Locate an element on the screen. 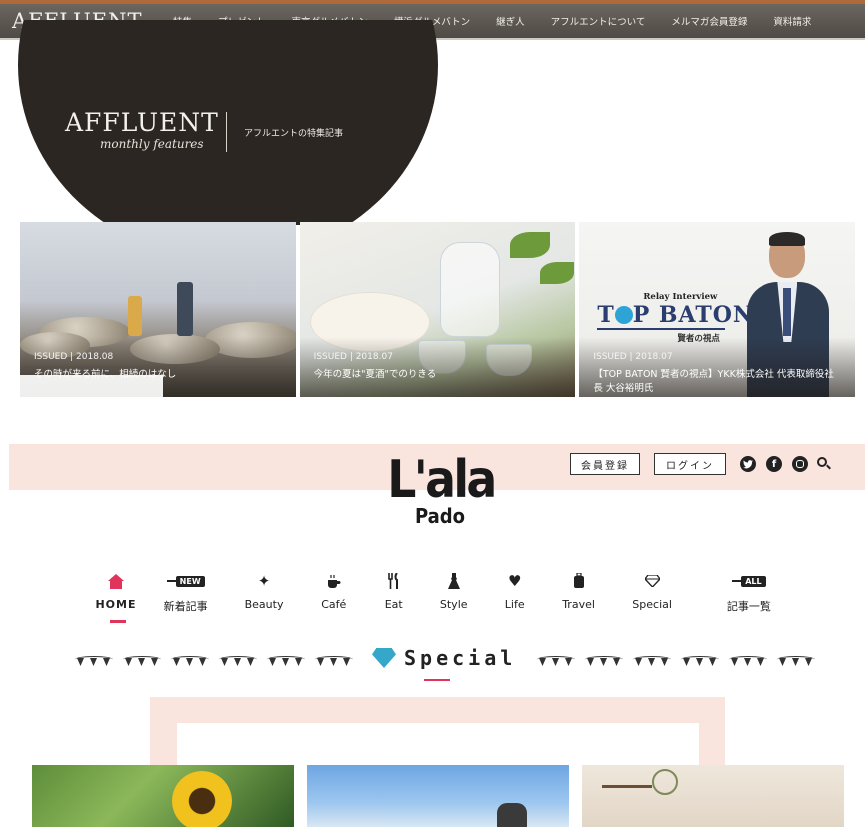 The height and width of the screenshot is (827, 865). card-date: ISSUED | 2018.08 is located at coordinates (74, 357).